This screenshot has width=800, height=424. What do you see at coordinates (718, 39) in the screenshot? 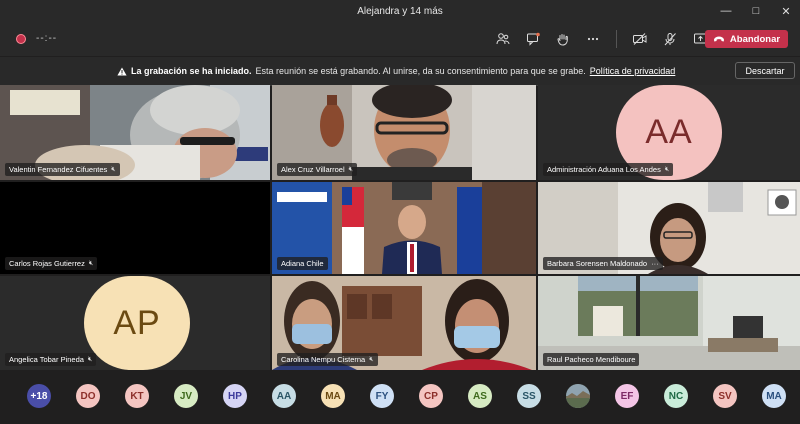
I see `phone-hangup-icon` at bounding box center [718, 39].